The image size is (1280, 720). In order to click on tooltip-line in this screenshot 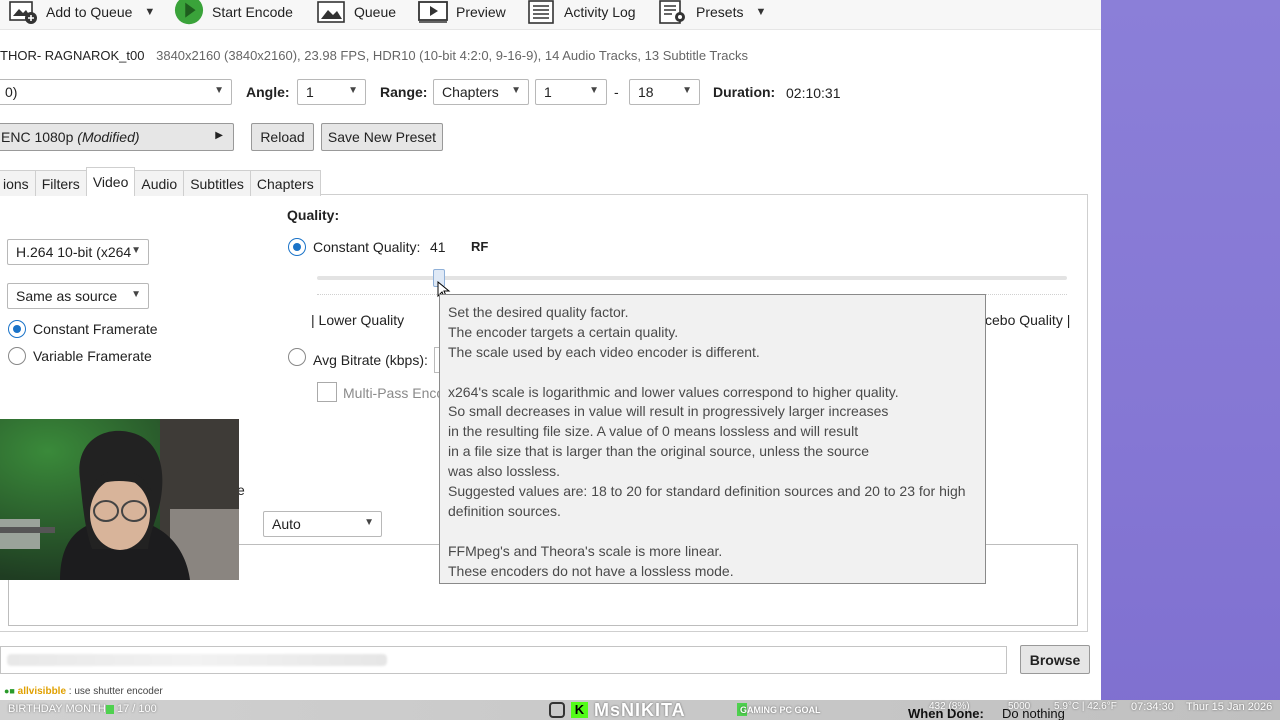, I will do `click(712, 373)`.